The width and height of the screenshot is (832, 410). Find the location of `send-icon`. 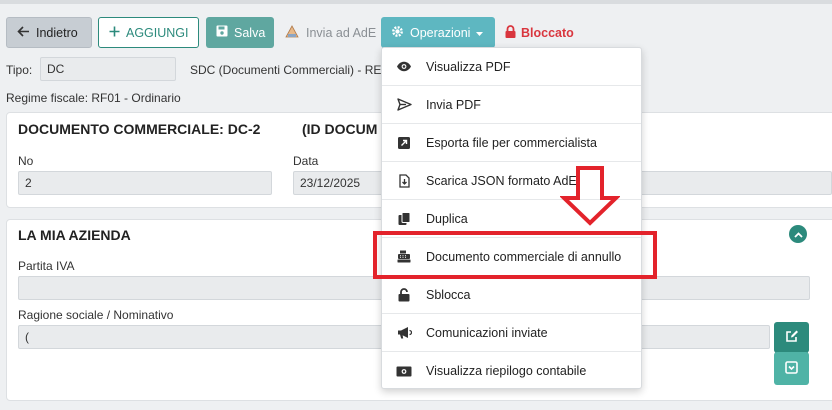

send-icon is located at coordinates (404, 105).